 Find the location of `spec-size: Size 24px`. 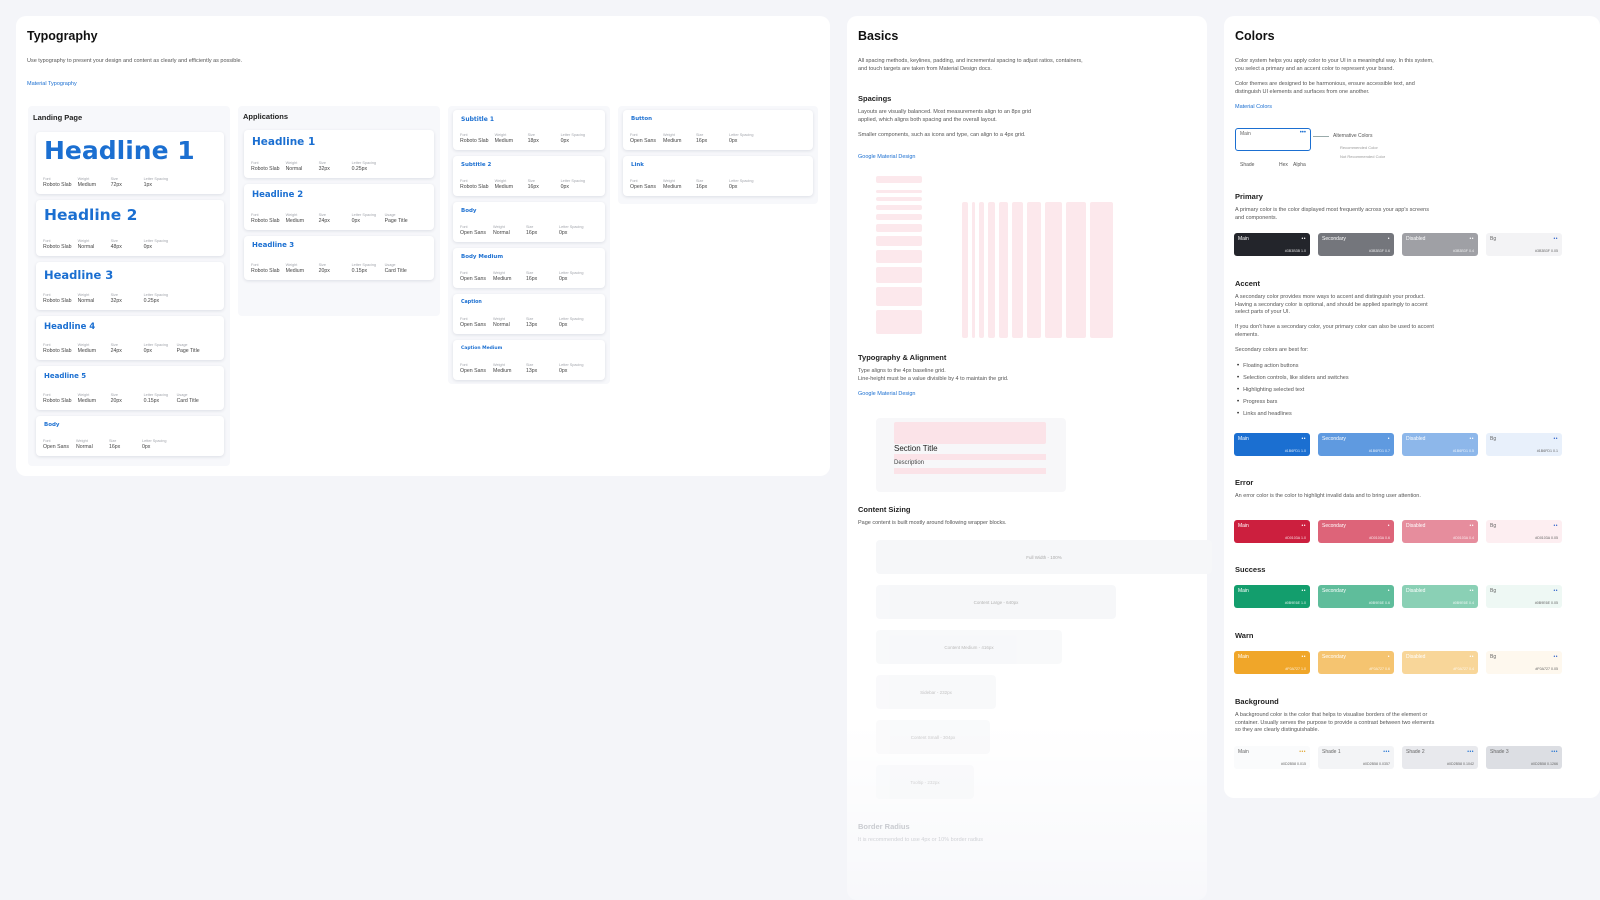

spec-size: Size 24px is located at coordinates (124, 349).